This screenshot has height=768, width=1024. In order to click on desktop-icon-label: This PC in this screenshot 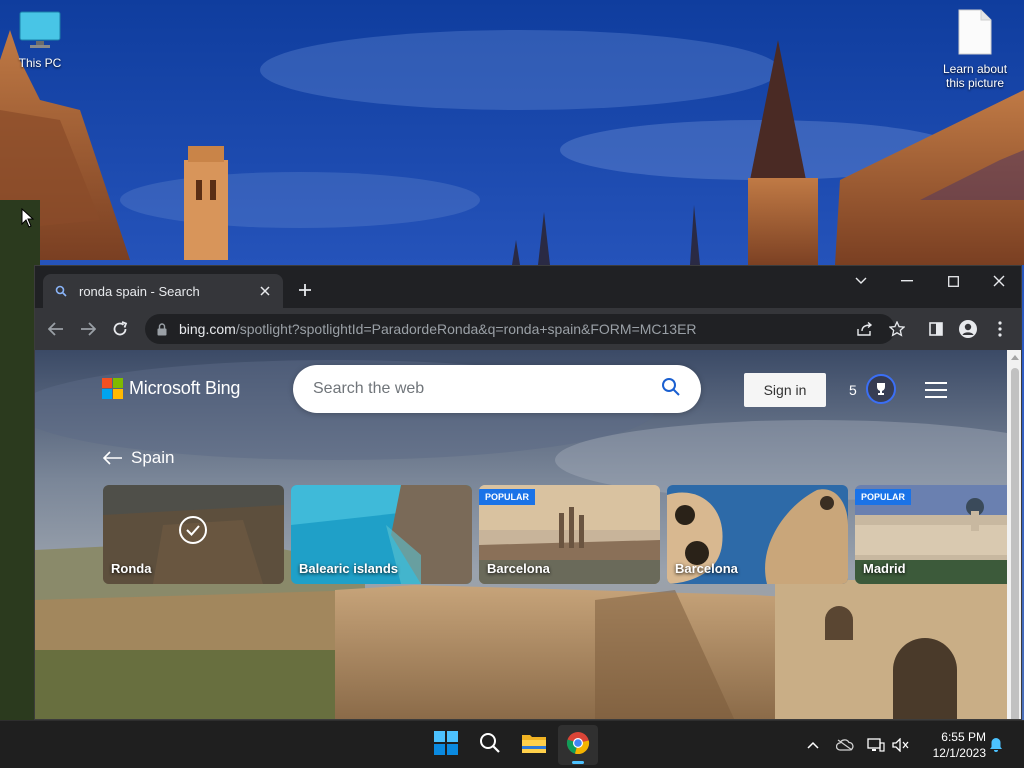, I will do `click(40, 63)`.